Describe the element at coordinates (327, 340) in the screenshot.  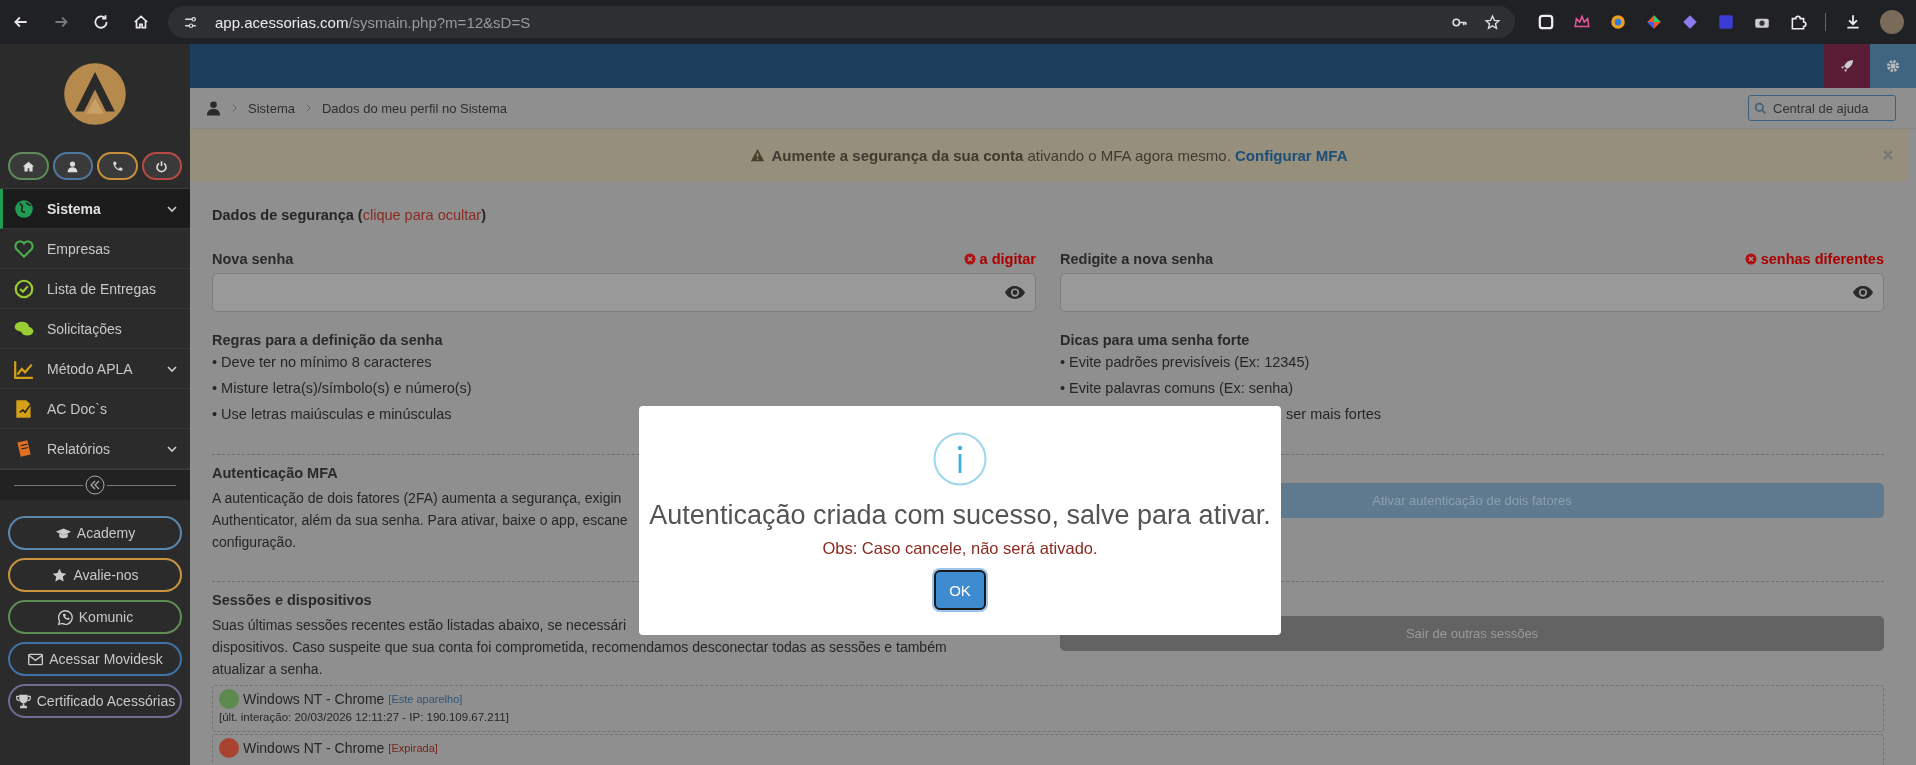
I see `subsection-heading: Regras para a definição da senha` at that location.